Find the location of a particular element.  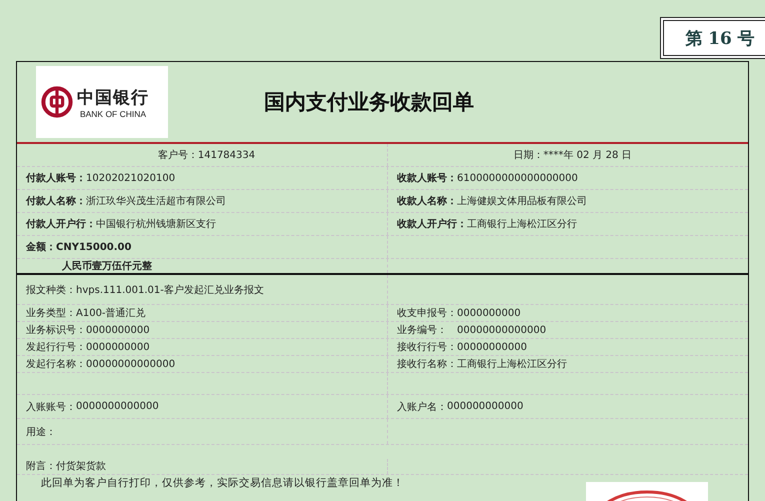

field-value: 6100000000000000000 is located at coordinates (517, 178).